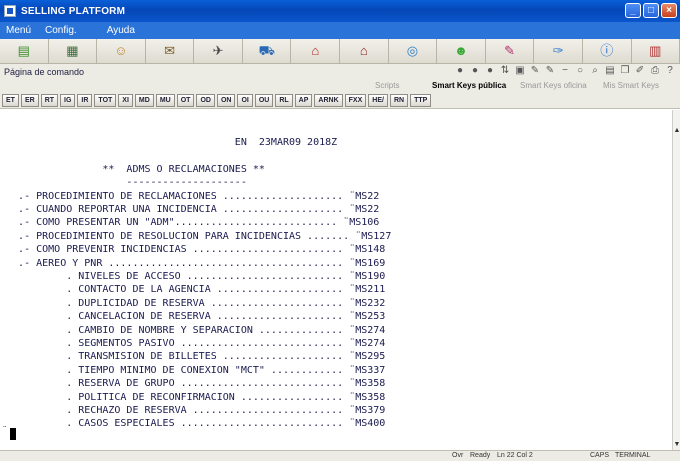 Image resolution: width=680 pixels, height=461 pixels. I want to click on function-key-button: XI, so click(125, 100).